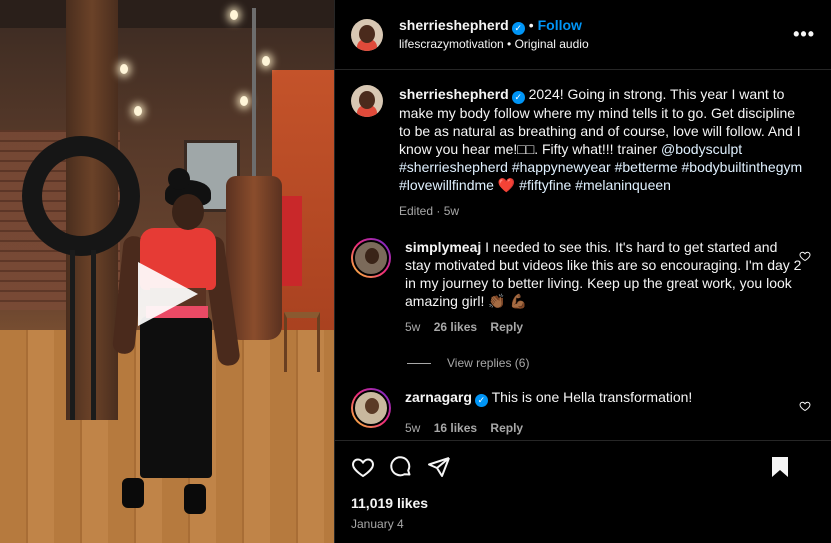  What do you see at coordinates (583, 503) in the screenshot?
I see `likes-count: 11,019 likes` at bounding box center [583, 503].